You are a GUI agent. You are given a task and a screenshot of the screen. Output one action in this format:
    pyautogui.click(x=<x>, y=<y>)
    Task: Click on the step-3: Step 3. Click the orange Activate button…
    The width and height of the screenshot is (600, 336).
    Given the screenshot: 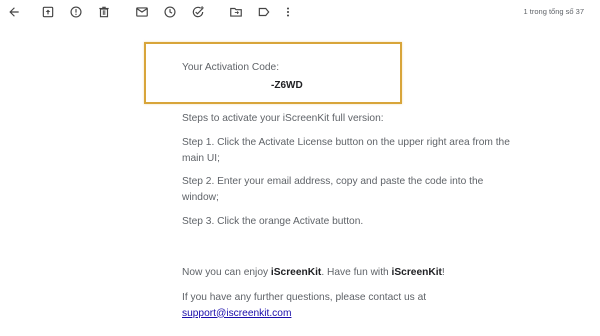 What is the action you would take?
    pyautogui.click(x=273, y=221)
    